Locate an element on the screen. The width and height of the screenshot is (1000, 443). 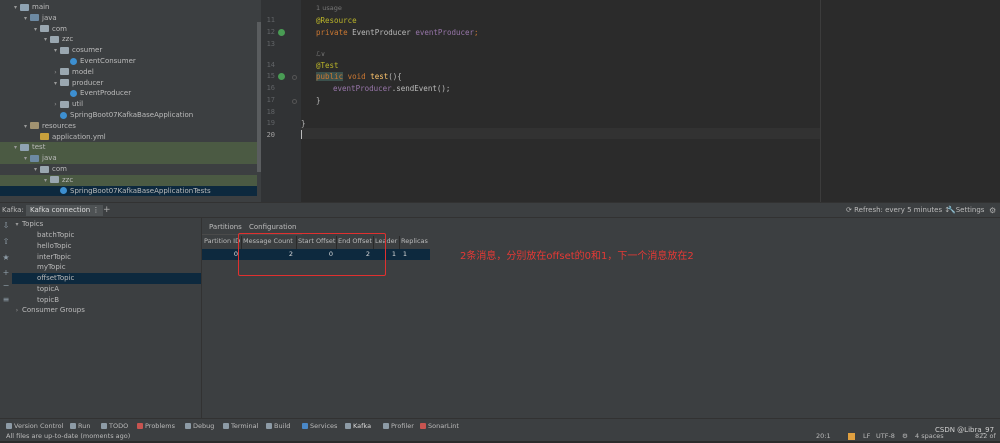
usage-hint: 1 usage is located at coordinates (329, 8).